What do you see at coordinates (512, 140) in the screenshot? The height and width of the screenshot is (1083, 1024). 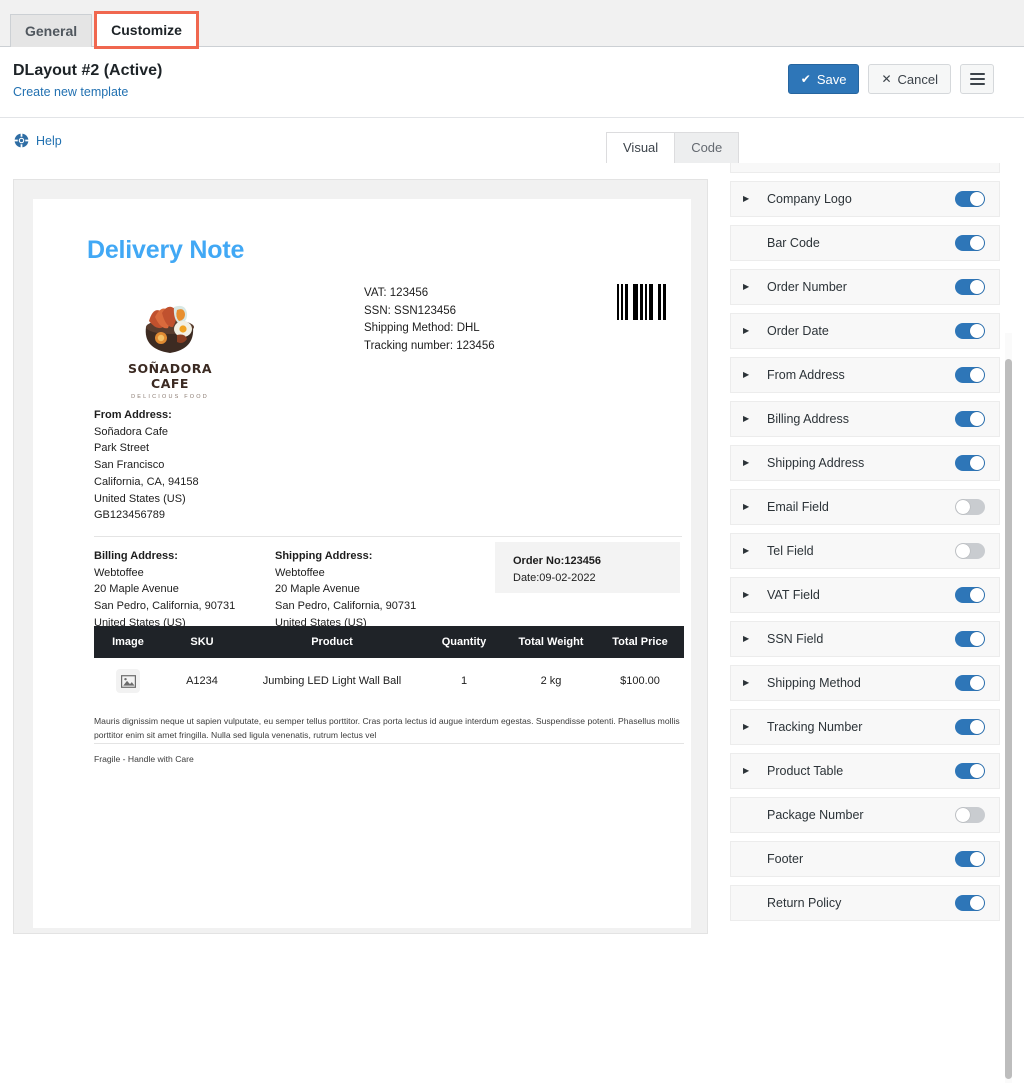 I see `sub-bar: Help Visual Code` at bounding box center [512, 140].